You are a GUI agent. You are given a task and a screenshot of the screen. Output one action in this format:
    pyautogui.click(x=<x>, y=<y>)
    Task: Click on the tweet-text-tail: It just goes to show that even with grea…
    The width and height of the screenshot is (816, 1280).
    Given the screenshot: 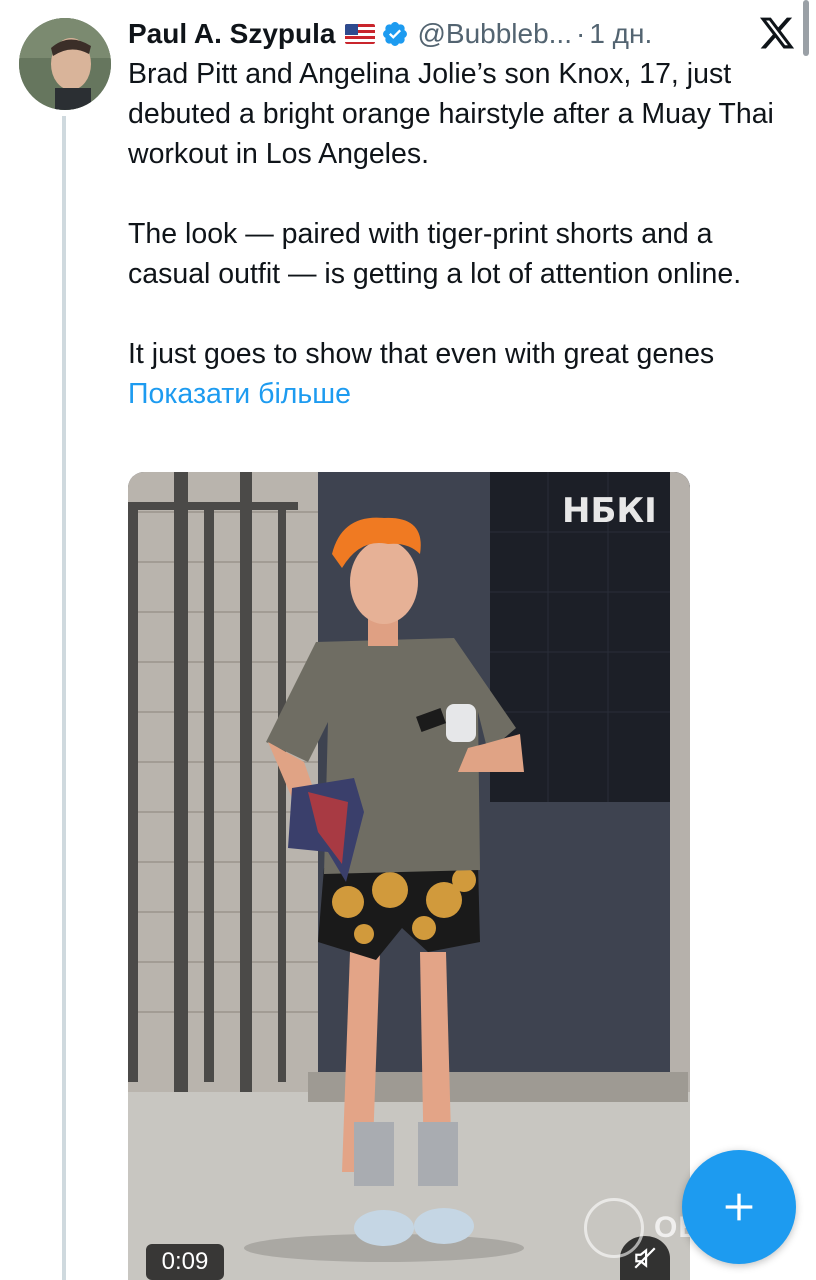 What is the action you would take?
    pyautogui.click(x=421, y=354)
    